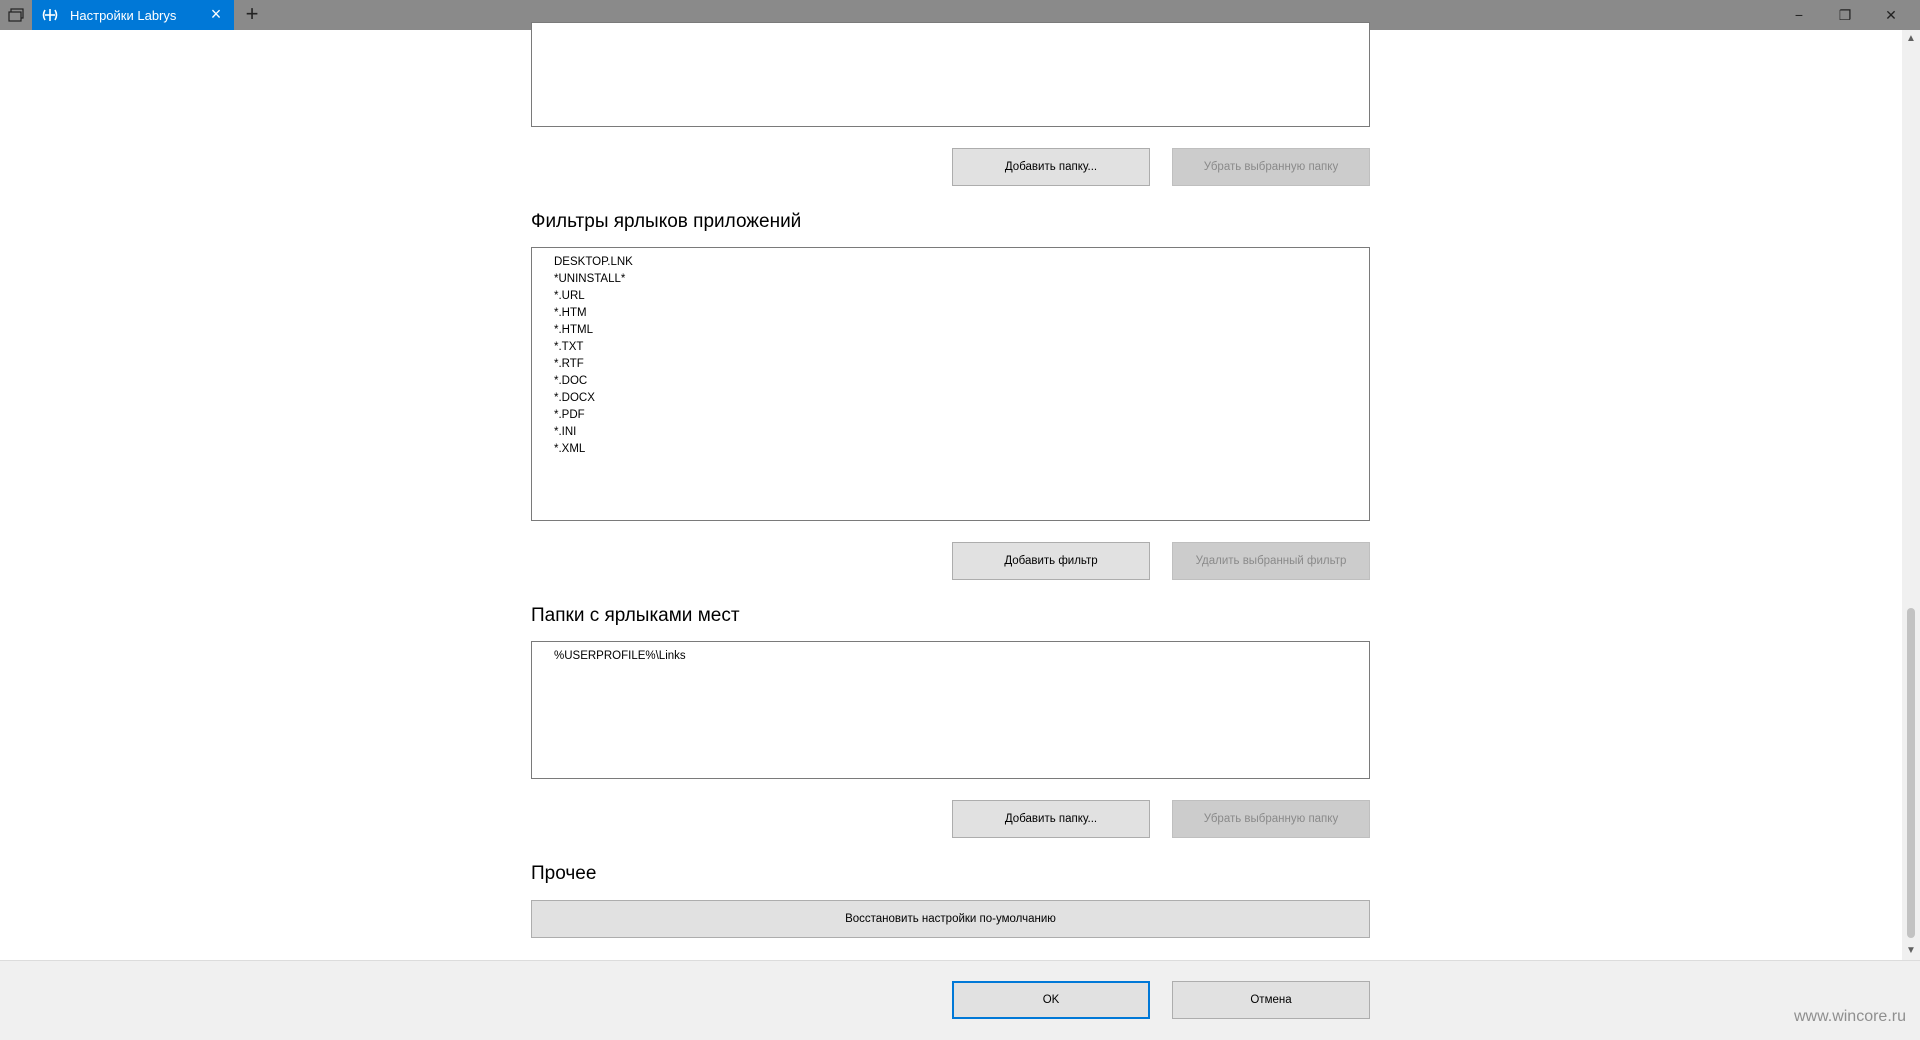 This screenshot has height=1040, width=1920. Describe the element at coordinates (1271, 819) in the screenshot. I see `remove-places-folder-button: Убрать выбранную папку` at that location.